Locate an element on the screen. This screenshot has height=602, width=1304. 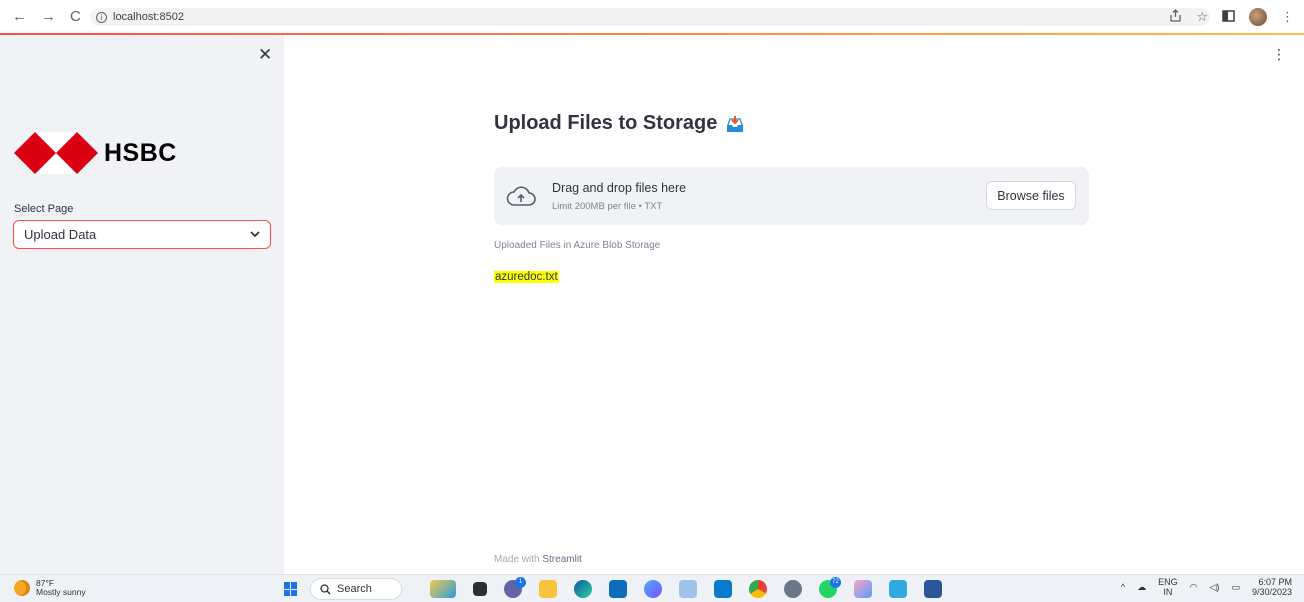
footer: Made with Streamlit is located at coordinates (538, 559).